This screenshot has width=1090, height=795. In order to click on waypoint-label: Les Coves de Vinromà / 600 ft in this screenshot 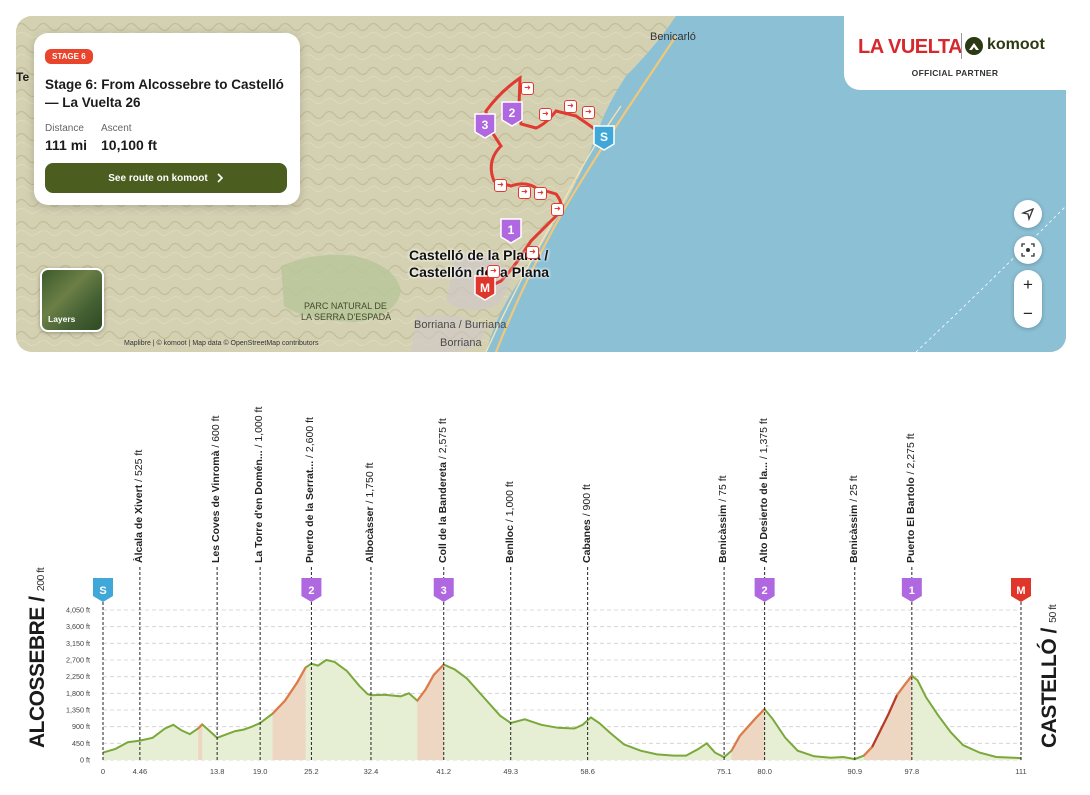, I will do `click(216, 489)`.